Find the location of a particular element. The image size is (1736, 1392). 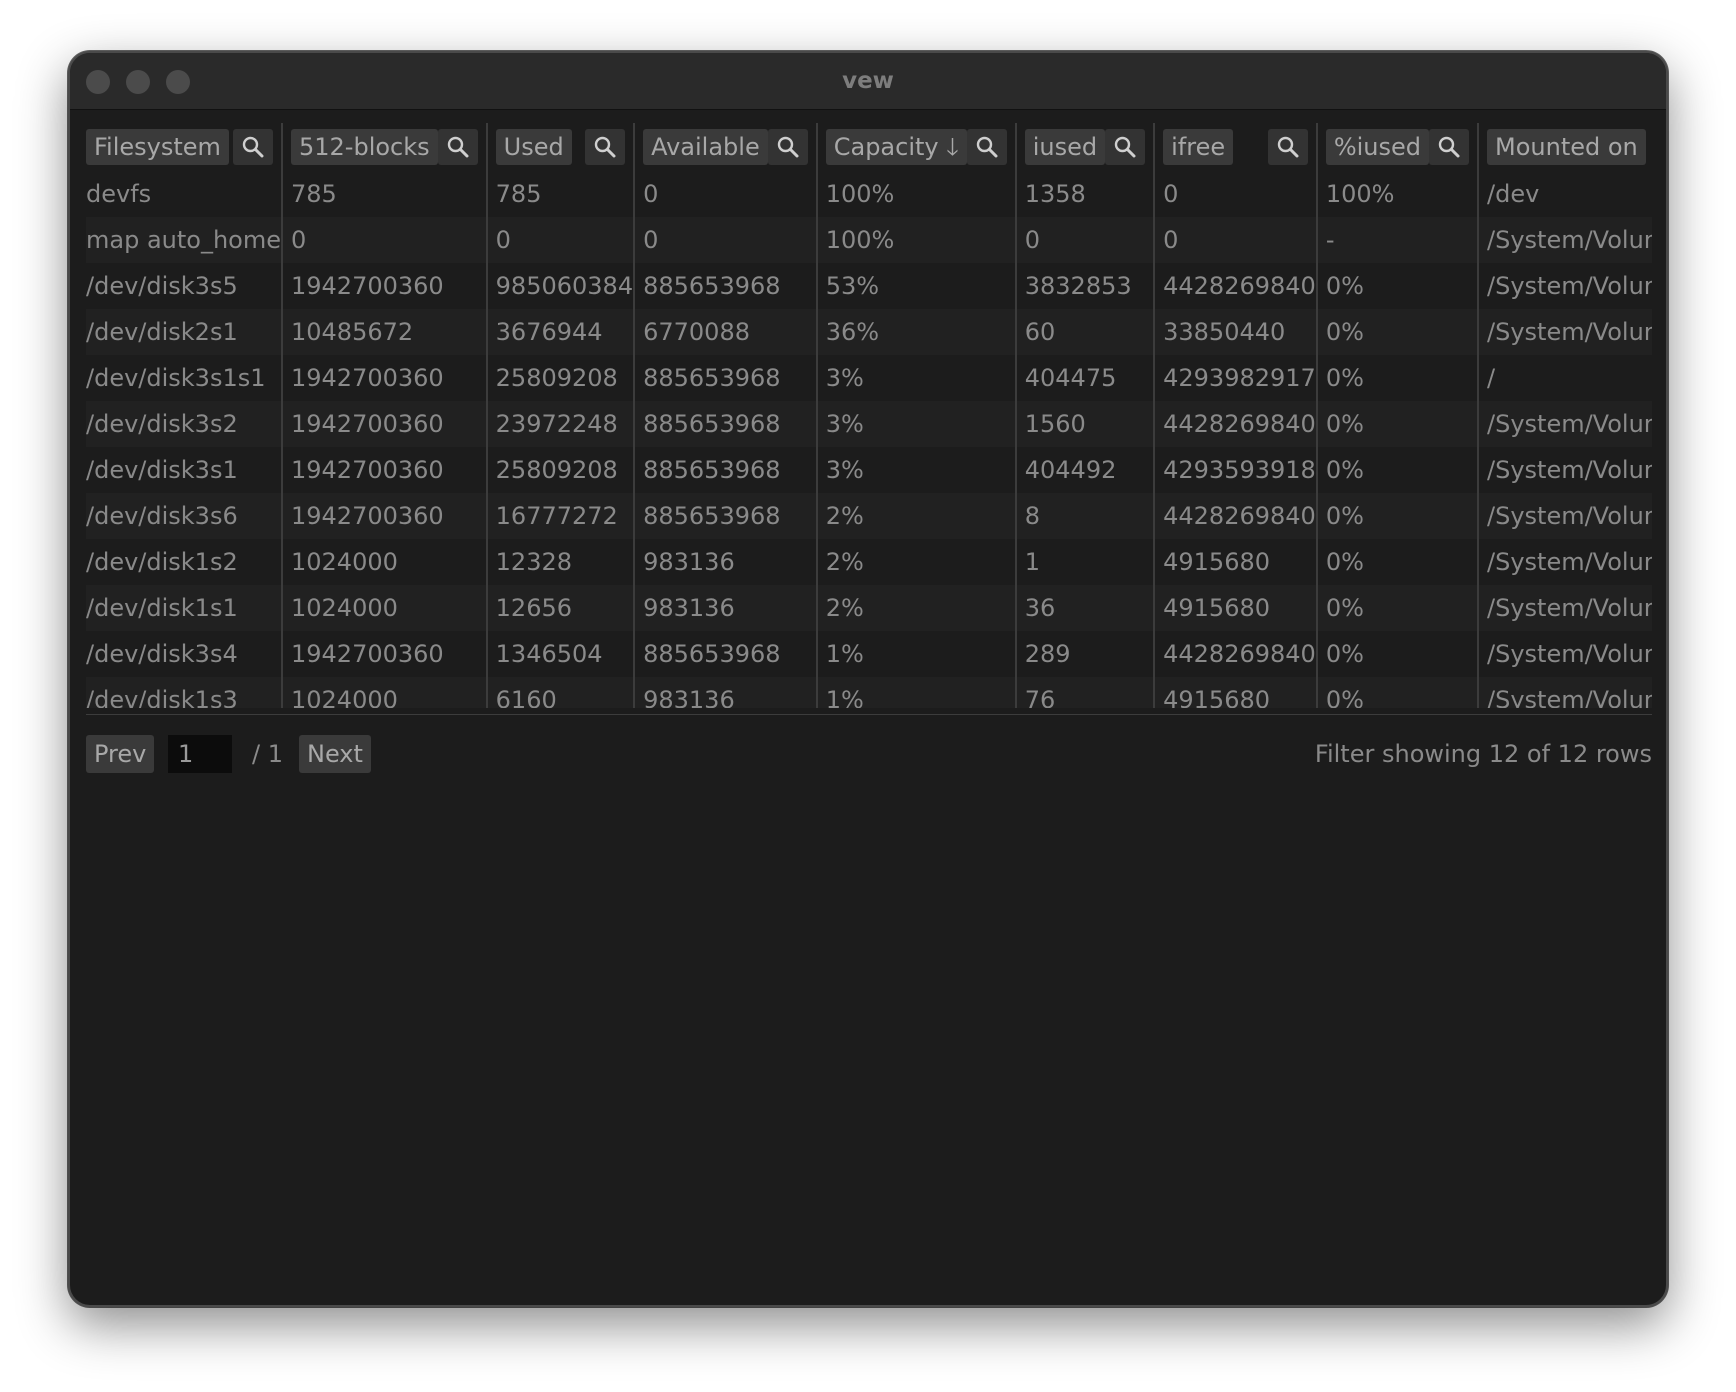

cell-text: /dev/disk1s2 is located at coordinates (162, 562).